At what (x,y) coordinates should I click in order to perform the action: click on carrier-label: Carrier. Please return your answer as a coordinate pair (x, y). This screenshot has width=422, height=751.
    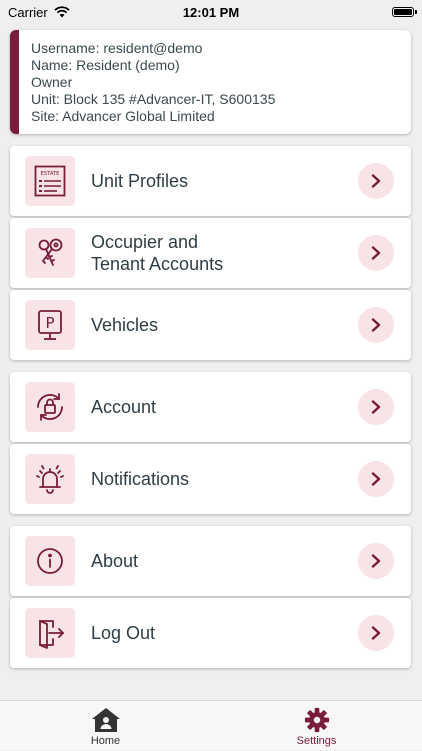
    Looking at the image, I should click on (28, 12).